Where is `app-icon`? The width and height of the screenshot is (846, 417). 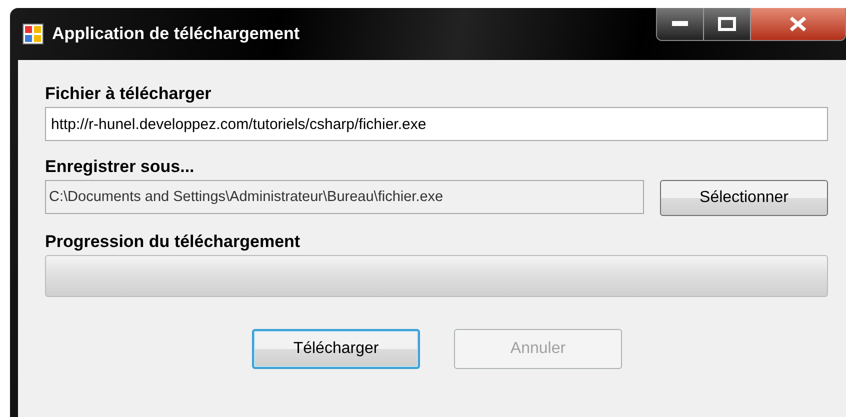
app-icon is located at coordinates (33, 34).